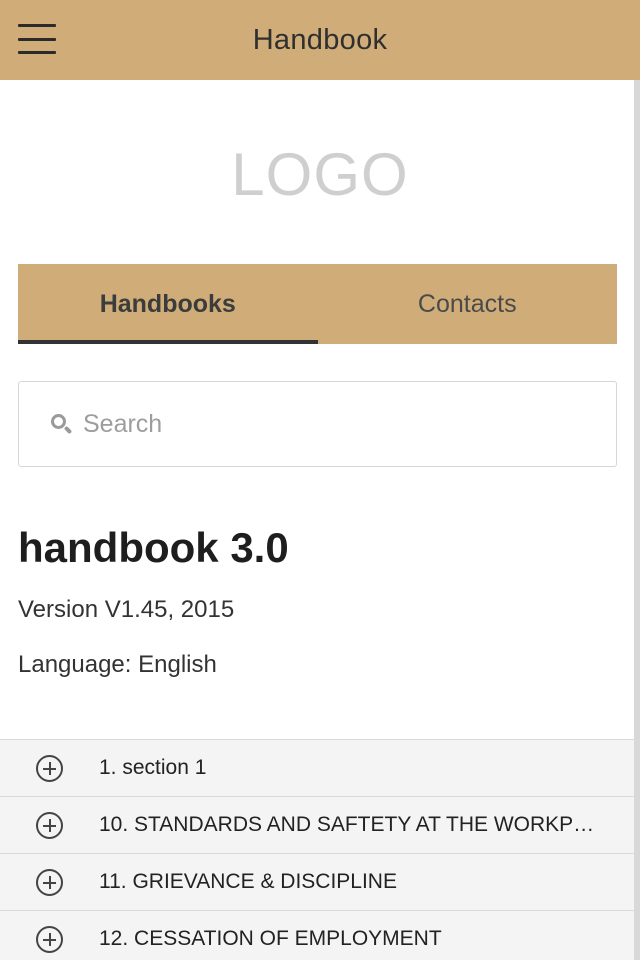 This screenshot has width=640, height=960. What do you see at coordinates (153, 547) in the screenshot?
I see `handbook-title: handbook 3.0` at bounding box center [153, 547].